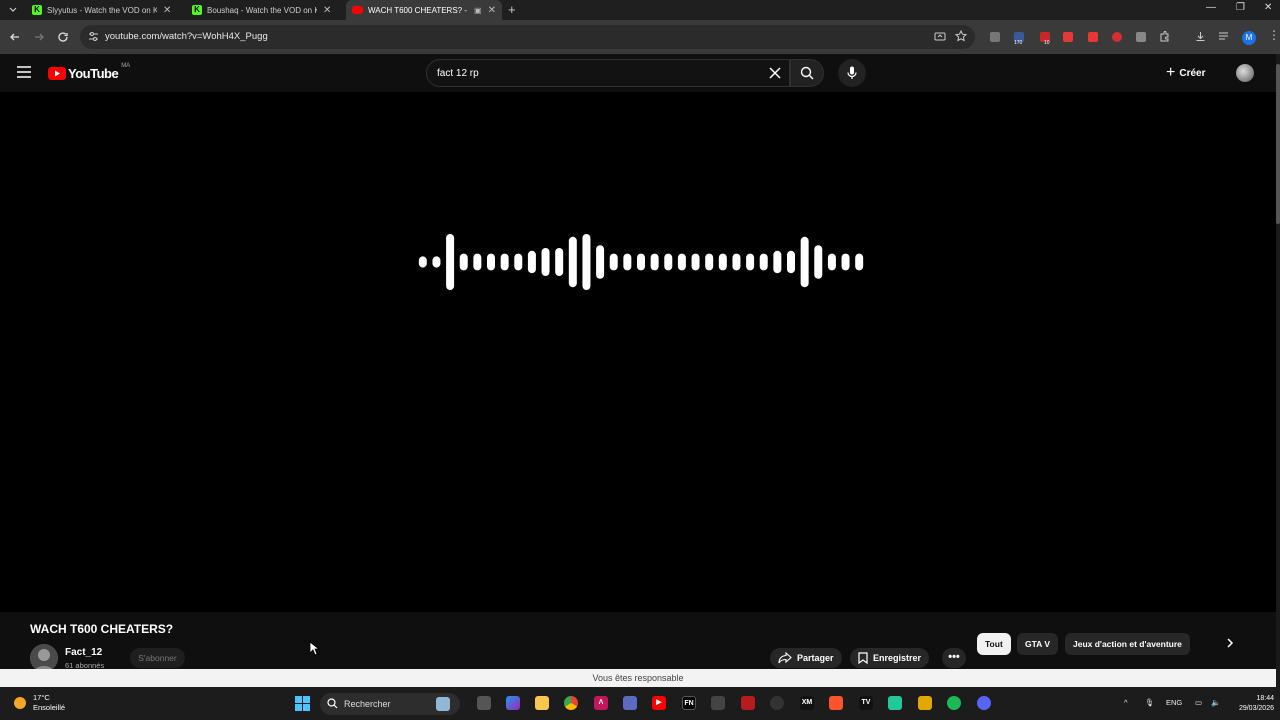 Image resolution: width=1280 pixels, height=720 pixels. What do you see at coordinates (1240, 7) in the screenshot?
I see `restore-icon: ❐` at bounding box center [1240, 7].